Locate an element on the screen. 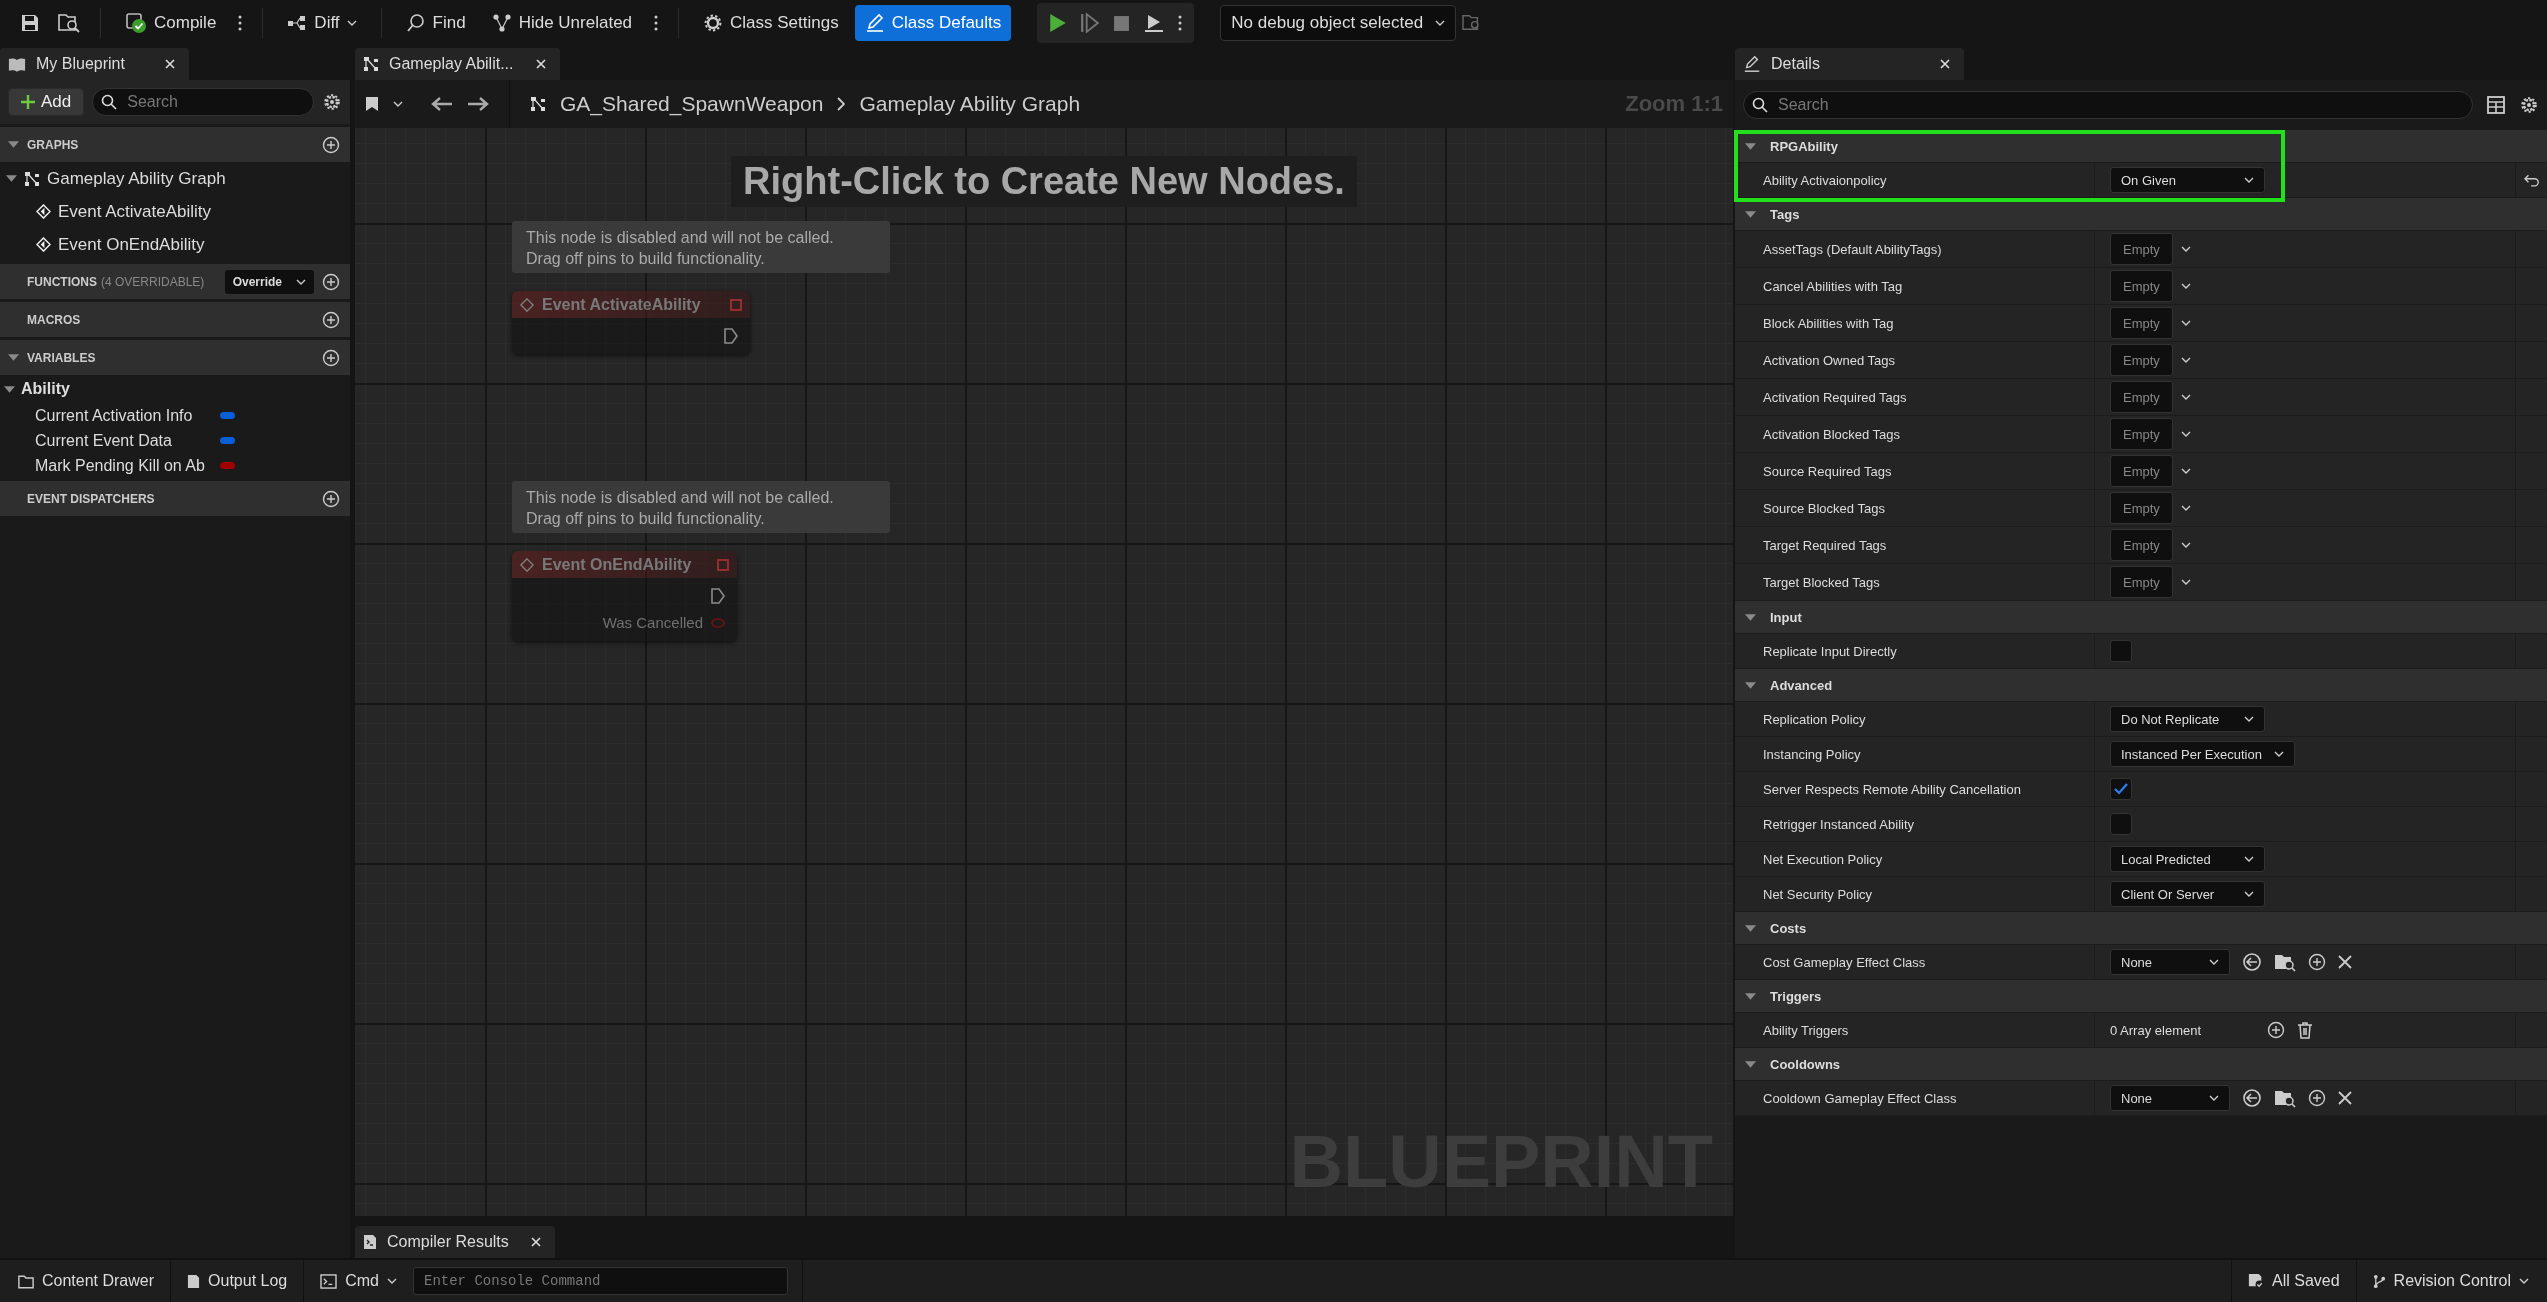 Image resolution: width=2547 pixels, height=1302 pixels. bookmark-icon is located at coordinates (372, 104).